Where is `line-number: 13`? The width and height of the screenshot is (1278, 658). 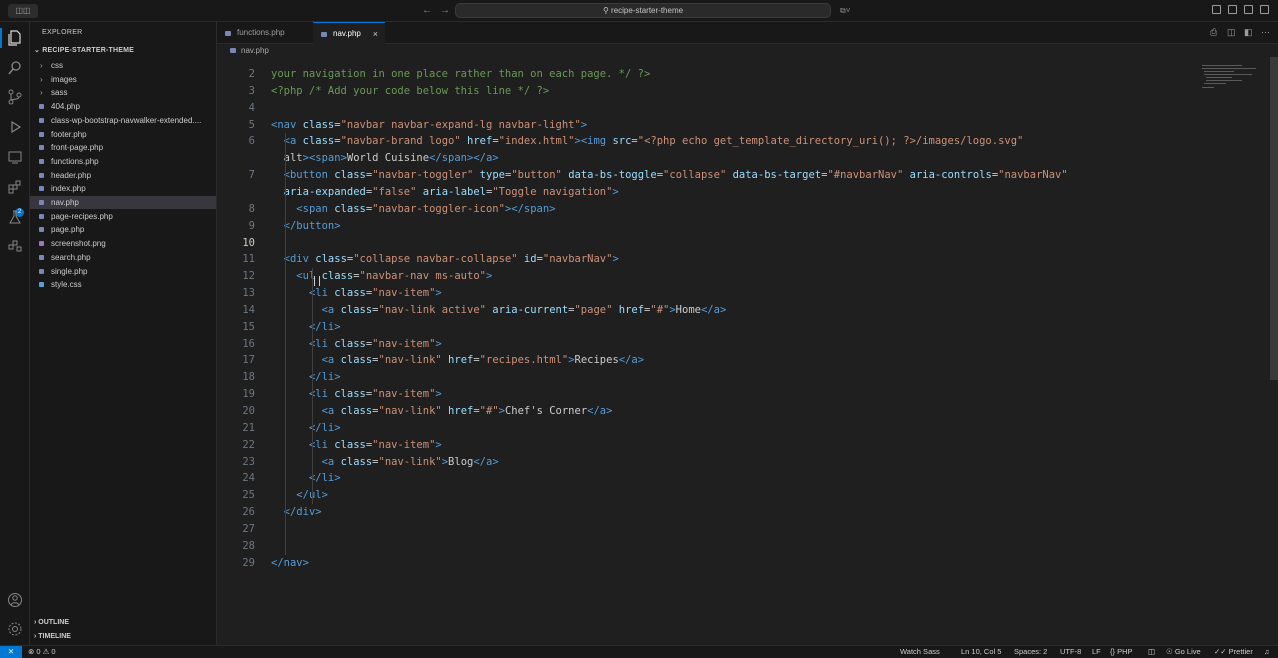
line-number: 13 is located at coordinates (236, 293).